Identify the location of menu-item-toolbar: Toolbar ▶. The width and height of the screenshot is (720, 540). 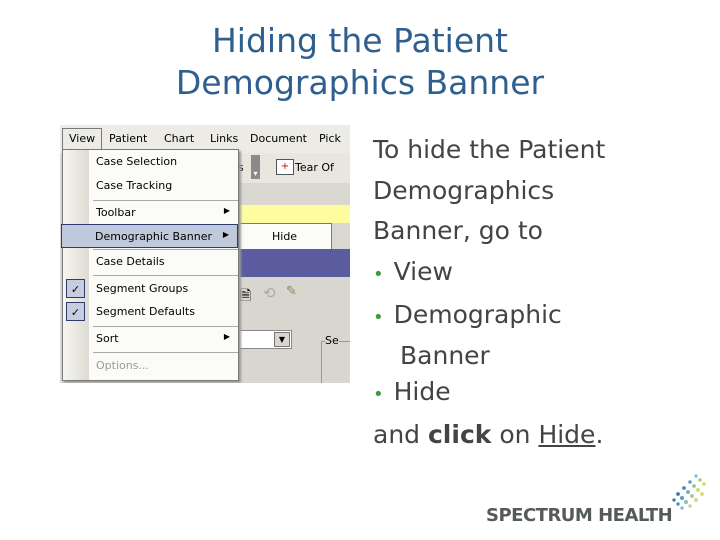
(150, 213).